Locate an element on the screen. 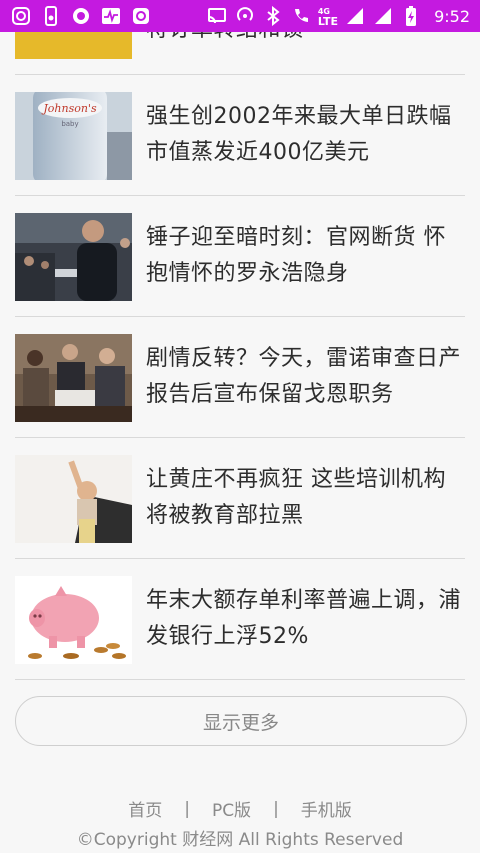 The width and height of the screenshot is (480, 853). news-title: 剧情反转？今天，雷诺审查日产报告后宣布保留戈恩职务 is located at coordinates (304, 376).